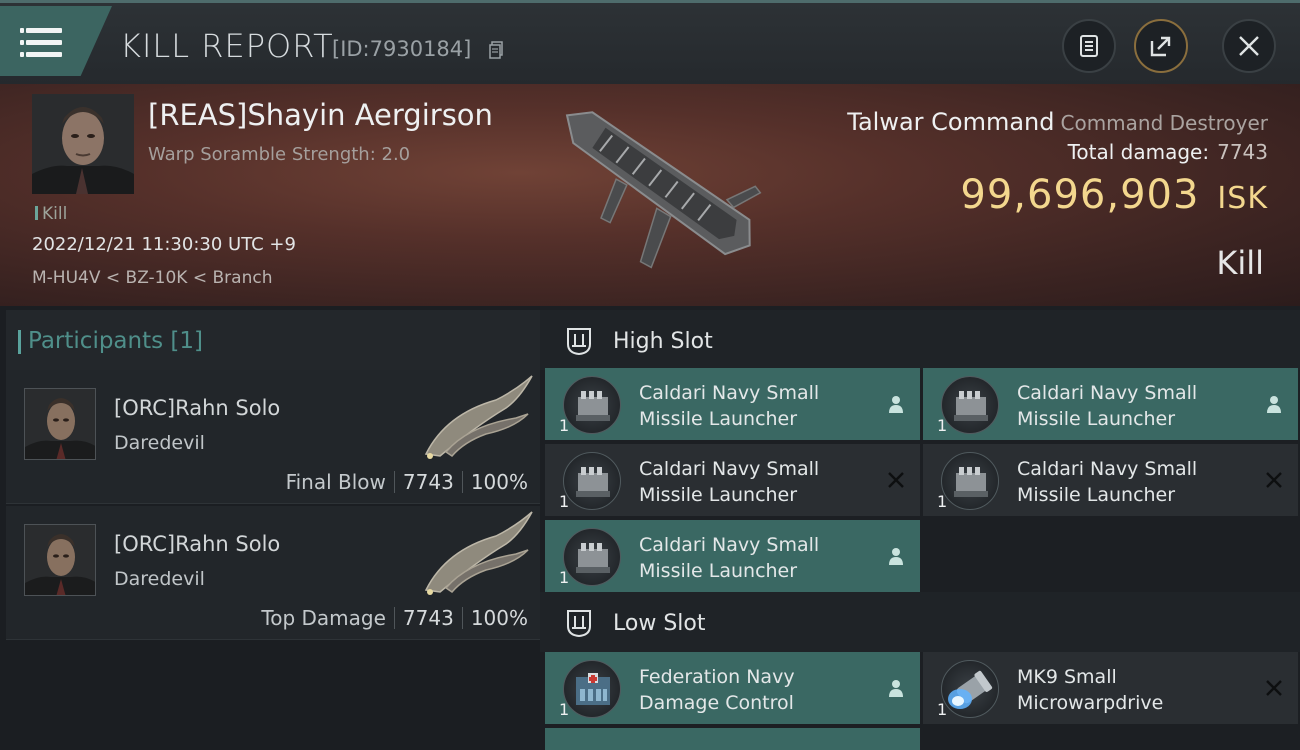  Describe the element at coordinates (152, 278) in the screenshot. I see `kill-location: M-HU4V < BZ-10K < Branch` at that location.